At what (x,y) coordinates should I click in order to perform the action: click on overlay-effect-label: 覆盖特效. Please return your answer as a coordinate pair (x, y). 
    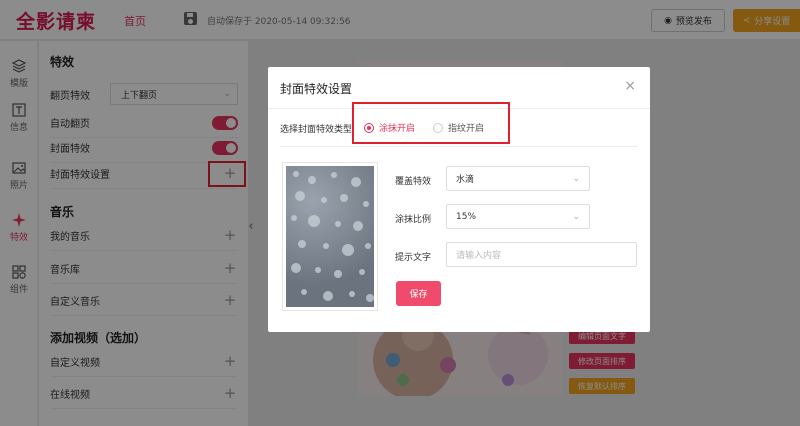
    Looking at the image, I should click on (413, 182).